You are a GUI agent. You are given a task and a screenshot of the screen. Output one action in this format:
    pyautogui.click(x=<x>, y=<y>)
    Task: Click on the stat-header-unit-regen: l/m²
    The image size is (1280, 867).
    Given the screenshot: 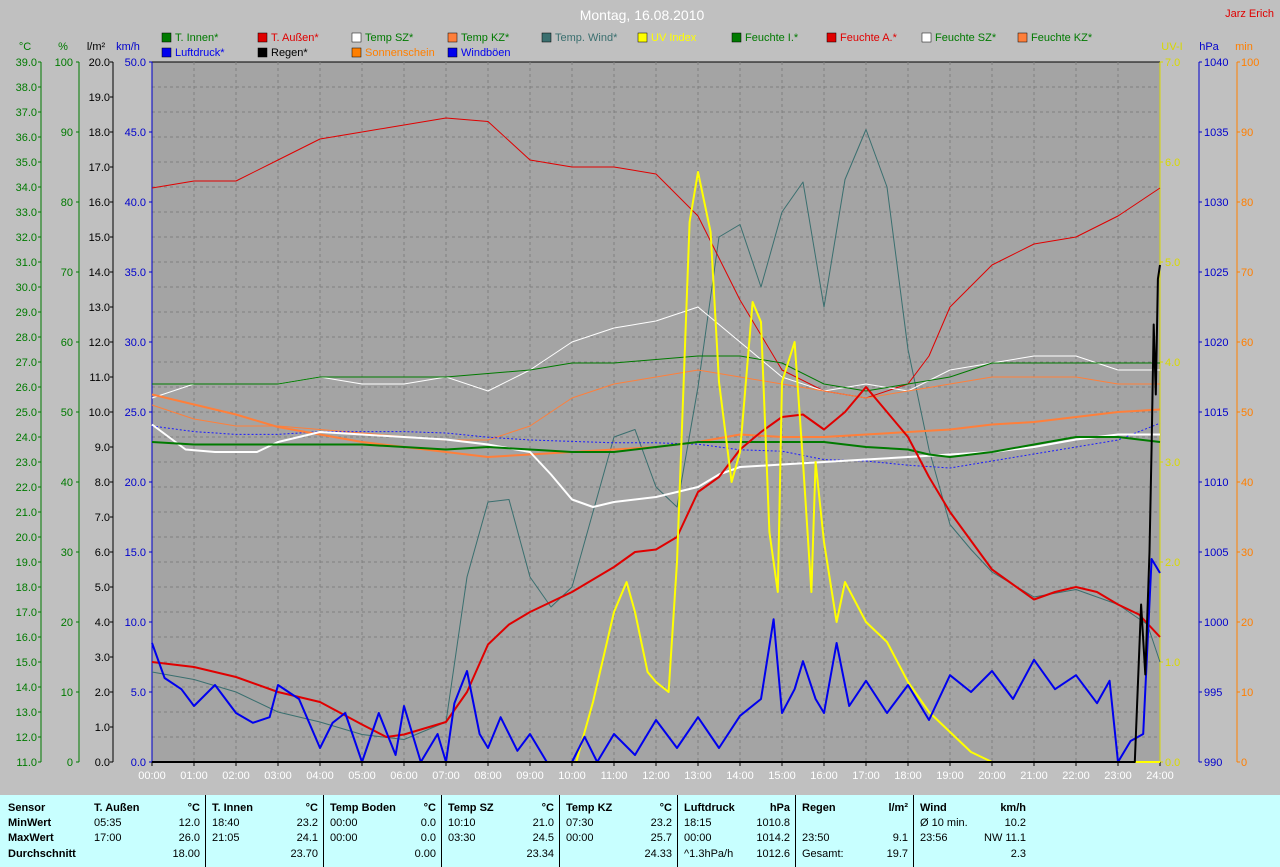 What is the action you would take?
    pyautogui.click(x=898, y=808)
    